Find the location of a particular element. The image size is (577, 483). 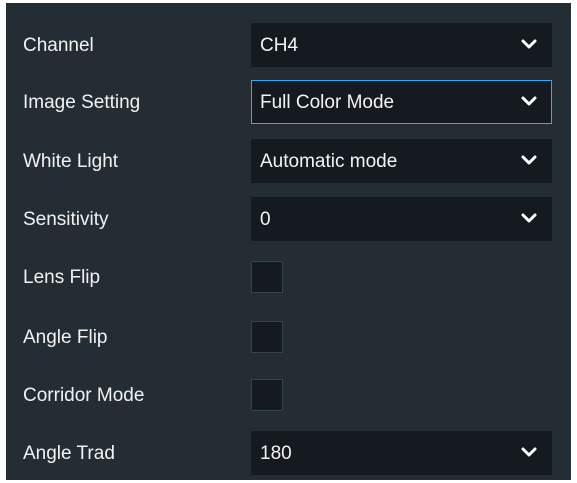

channel-value: CH4 is located at coordinates (279, 45).